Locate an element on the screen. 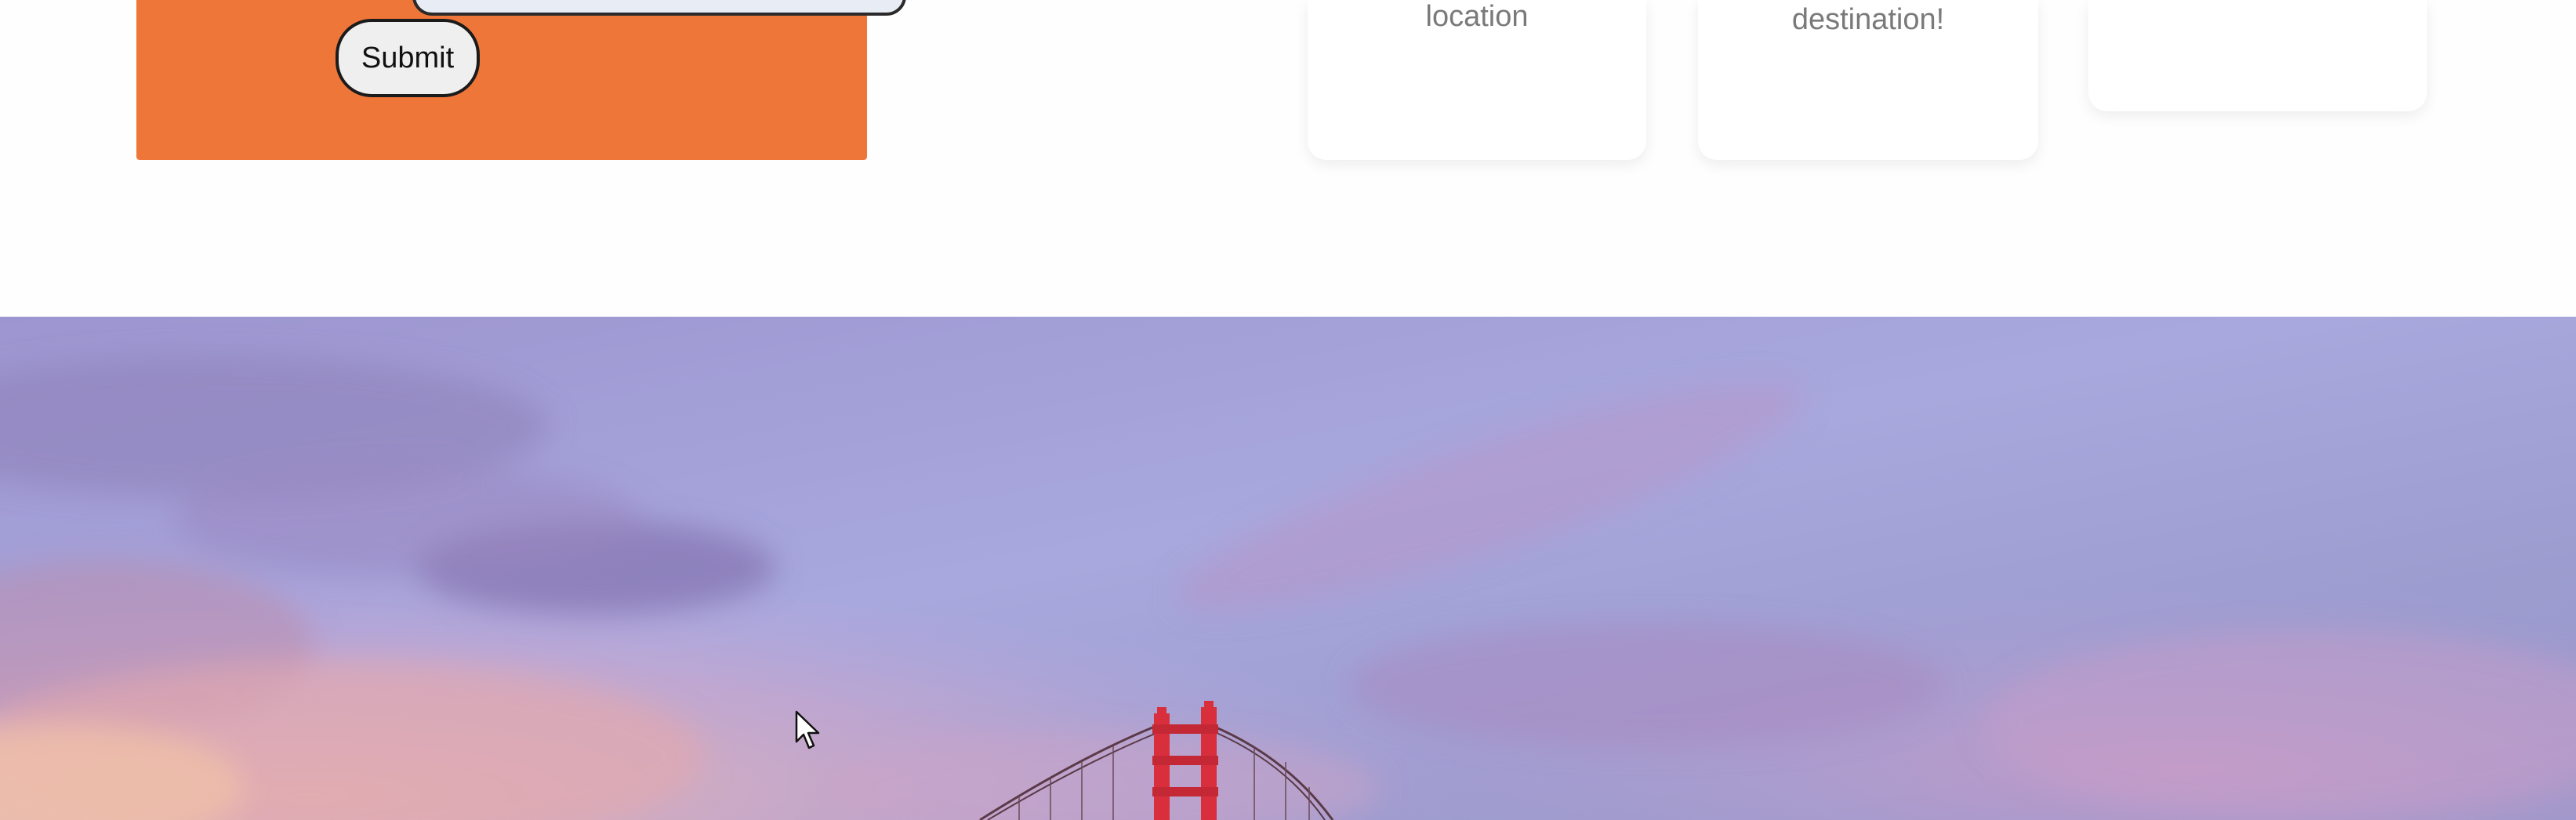 This screenshot has width=2576, height=820. contact-form-panel: Submit is located at coordinates (521, 80).